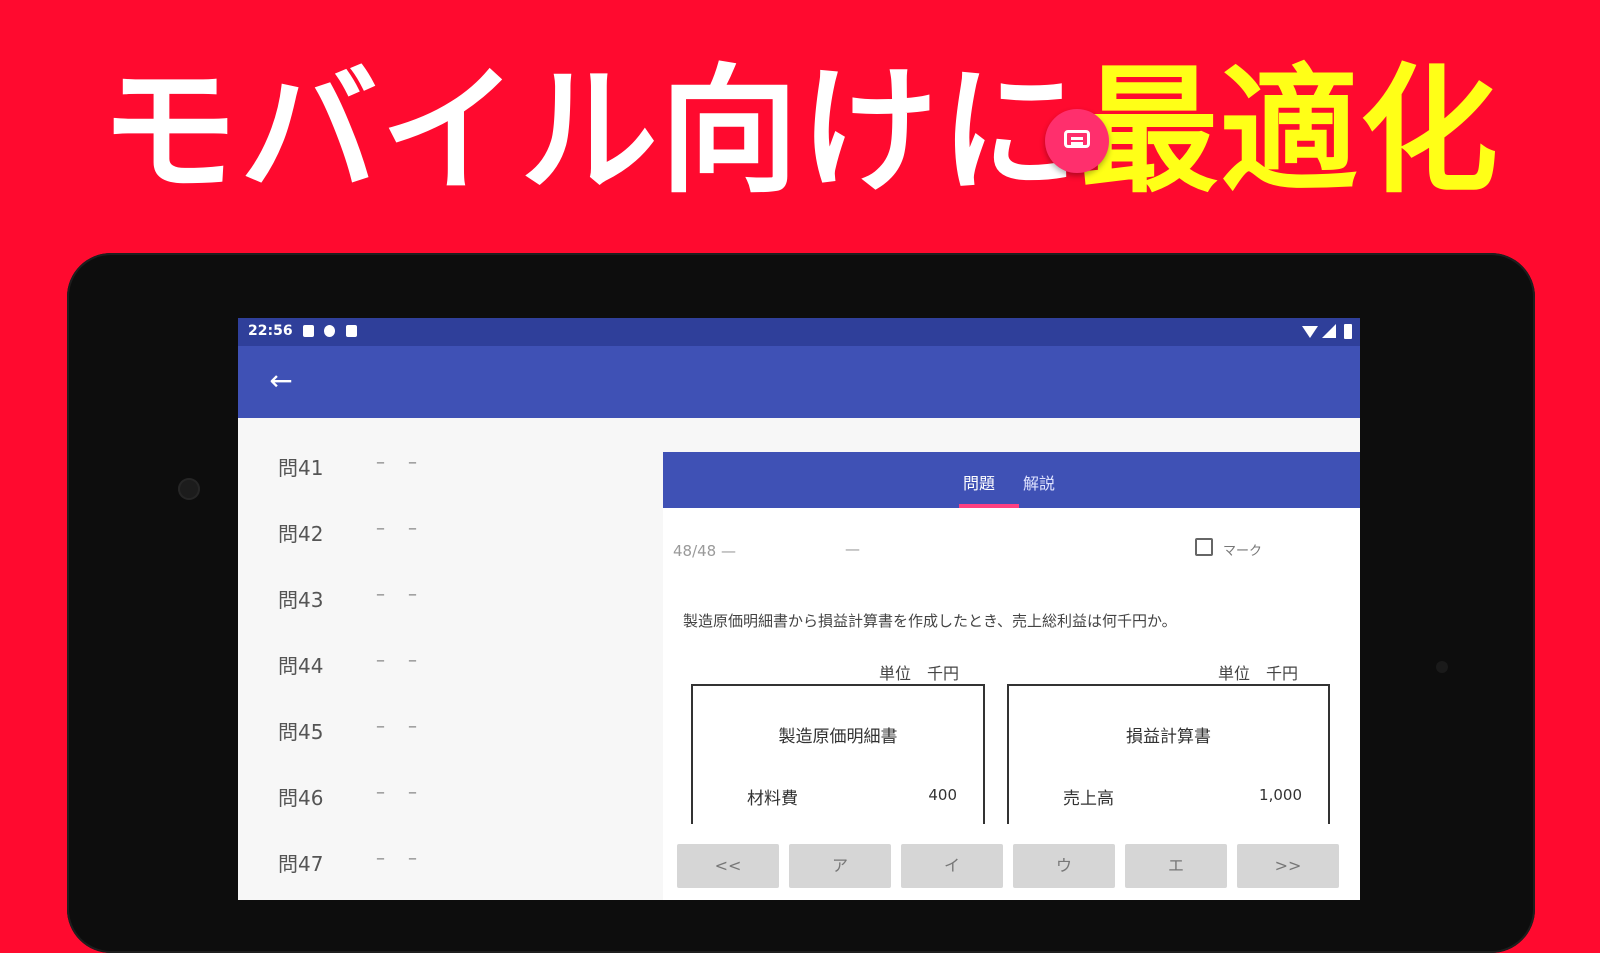  Describe the element at coordinates (1243, 551) in the screenshot. I see `mark-label: マーク` at that location.